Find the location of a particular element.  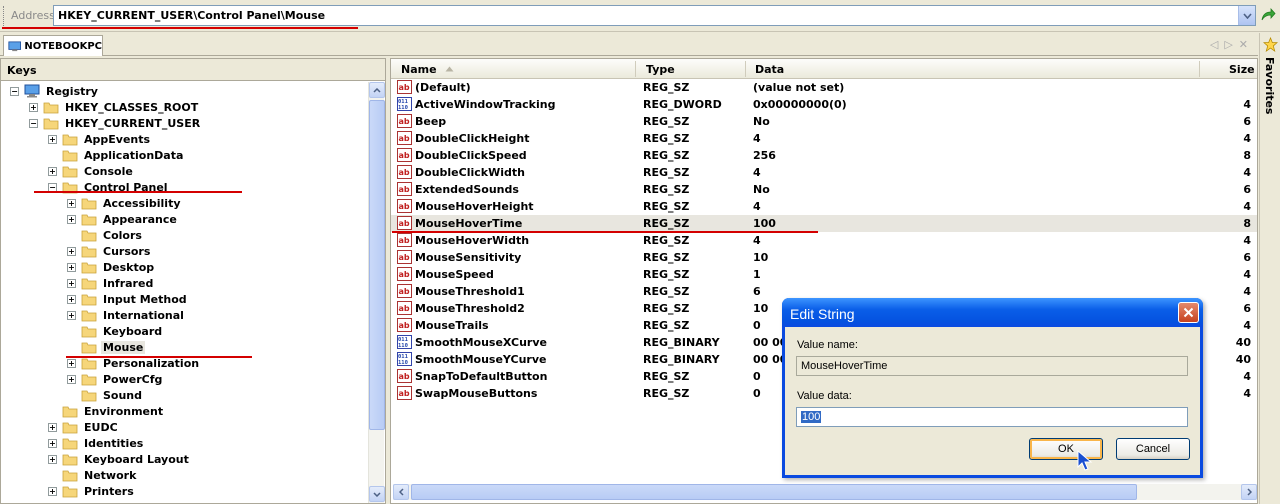

value-data-input: 100 is located at coordinates (992, 417).